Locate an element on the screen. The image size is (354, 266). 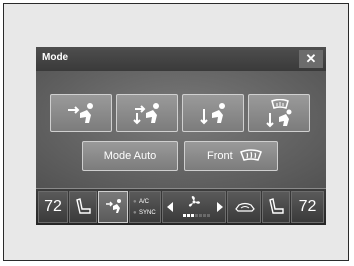
close-button: ✕ is located at coordinates (311, 59).